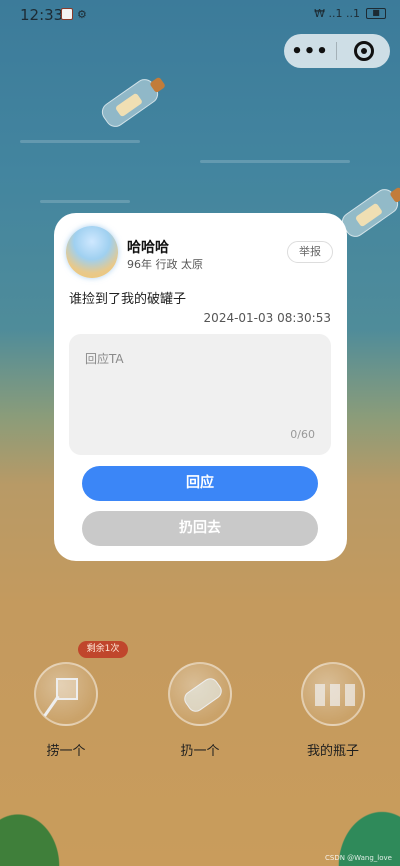 This screenshot has height=866, width=400. I want to click on message-timestamp: 2024-01-03 08:30:53, so click(267, 318).